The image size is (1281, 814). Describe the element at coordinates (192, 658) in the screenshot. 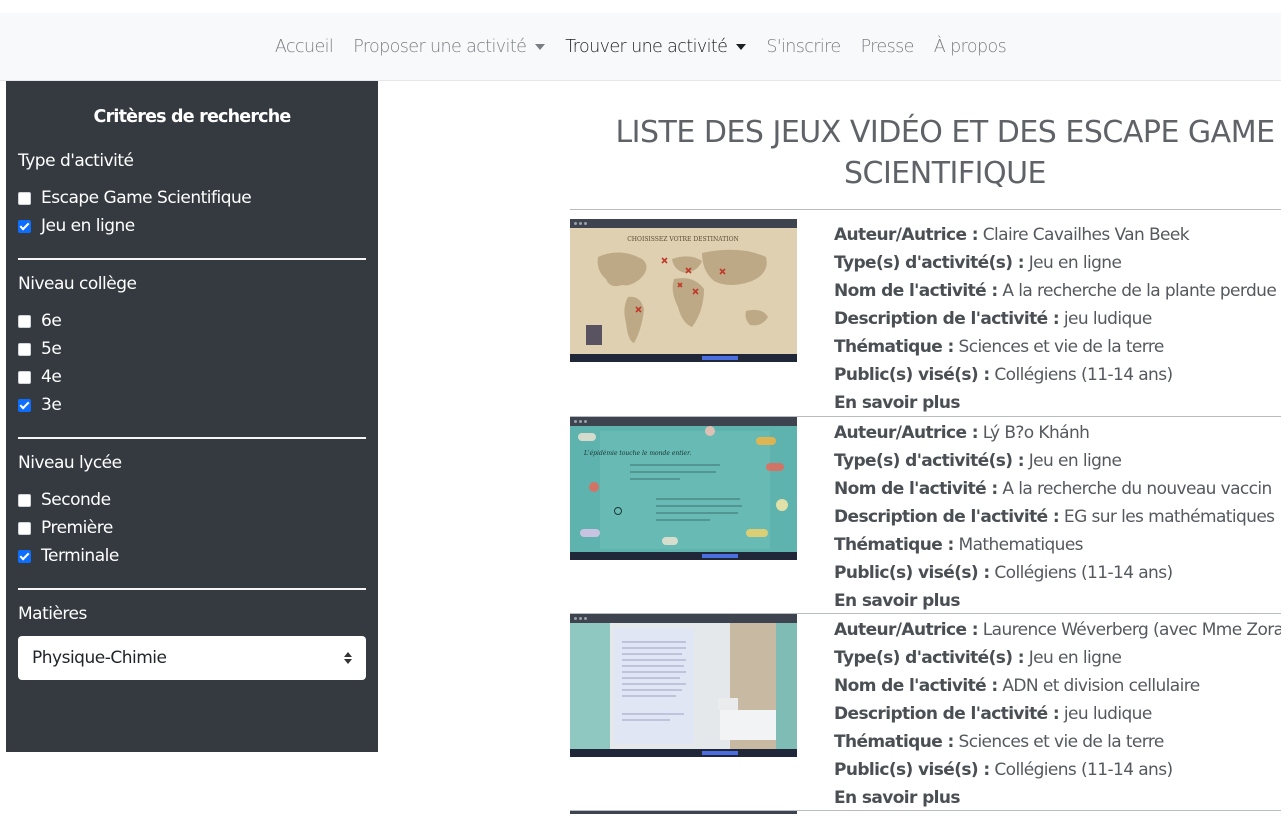

I see `subject-select: Physique-Chimie` at that location.